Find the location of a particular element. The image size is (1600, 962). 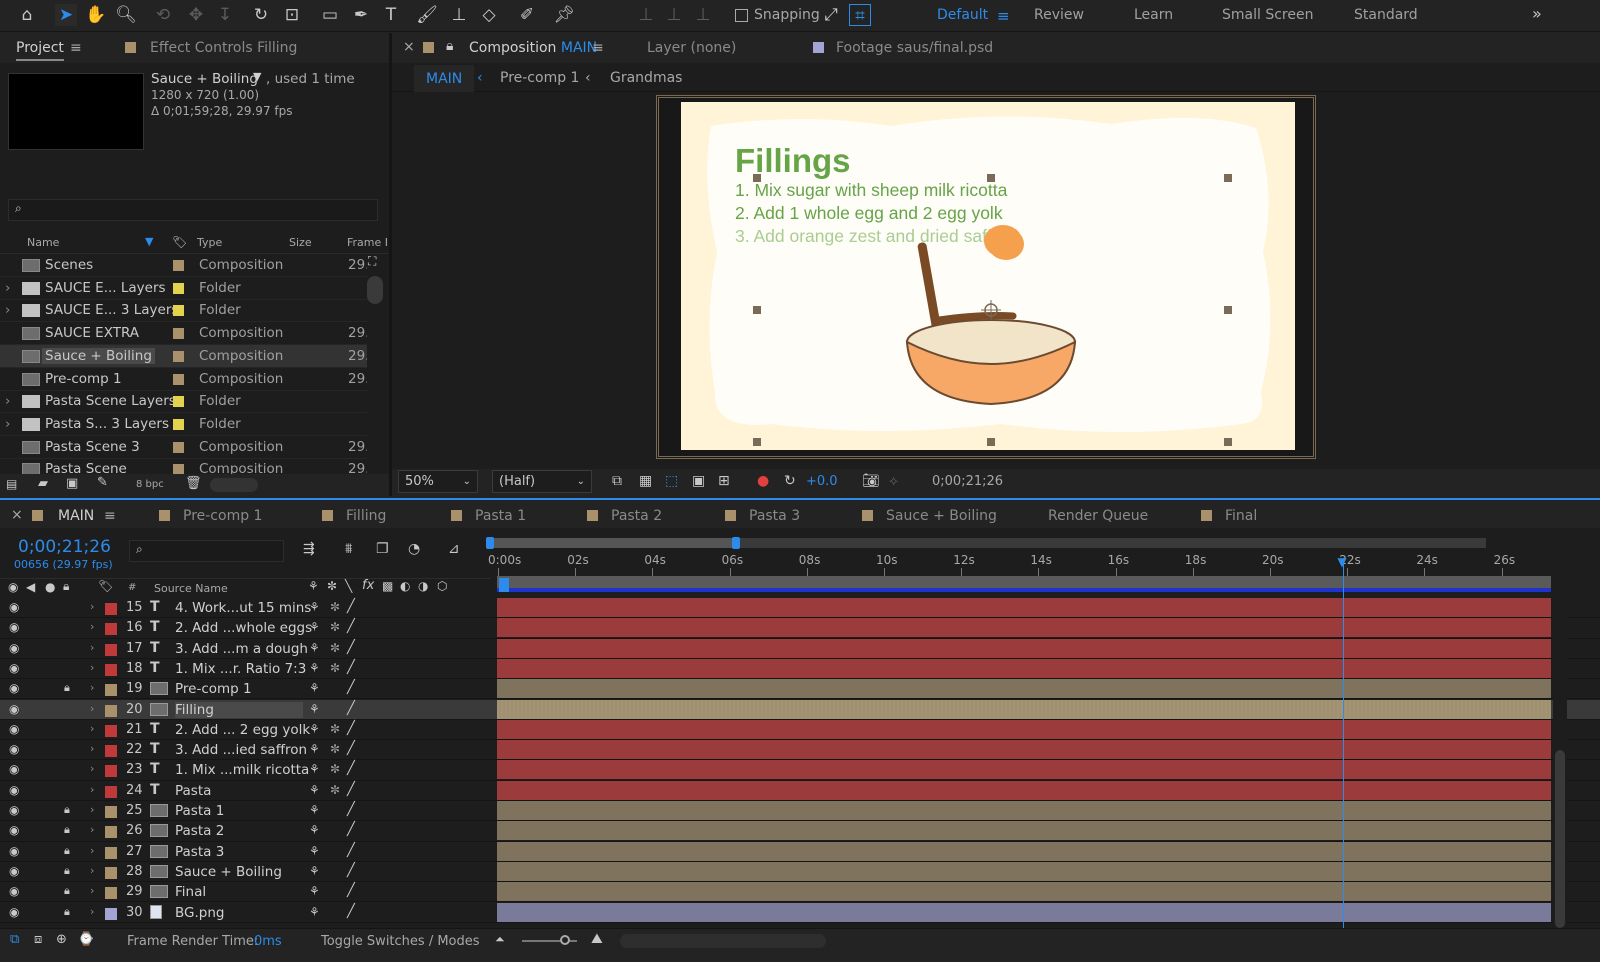

layer-name: 3. Add ...ied saffron is located at coordinates (241, 750).